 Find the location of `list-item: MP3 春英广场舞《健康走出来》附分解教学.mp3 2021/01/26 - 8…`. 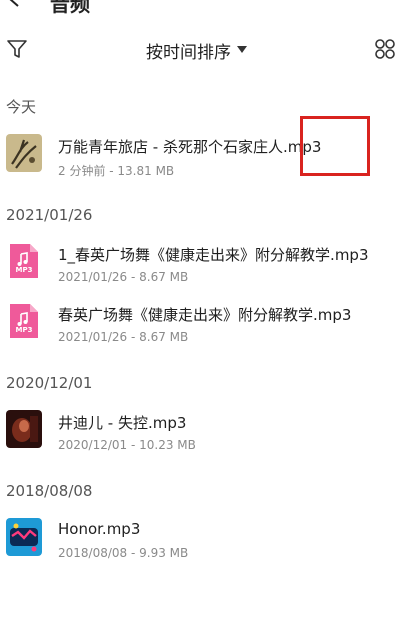

list-item: MP3 春英广场舞《健康走出来》附分解教学.mp3 2021/01/26 - 8… is located at coordinates (200, 329).